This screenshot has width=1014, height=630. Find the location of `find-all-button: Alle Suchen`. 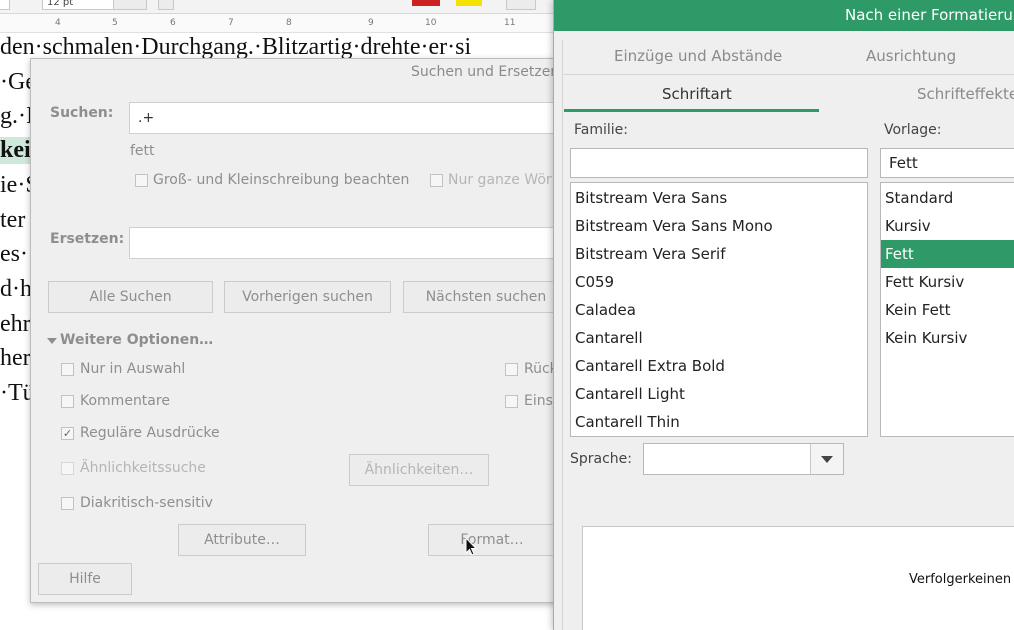

find-all-button: Alle Suchen is located at coordinates (130, 297).